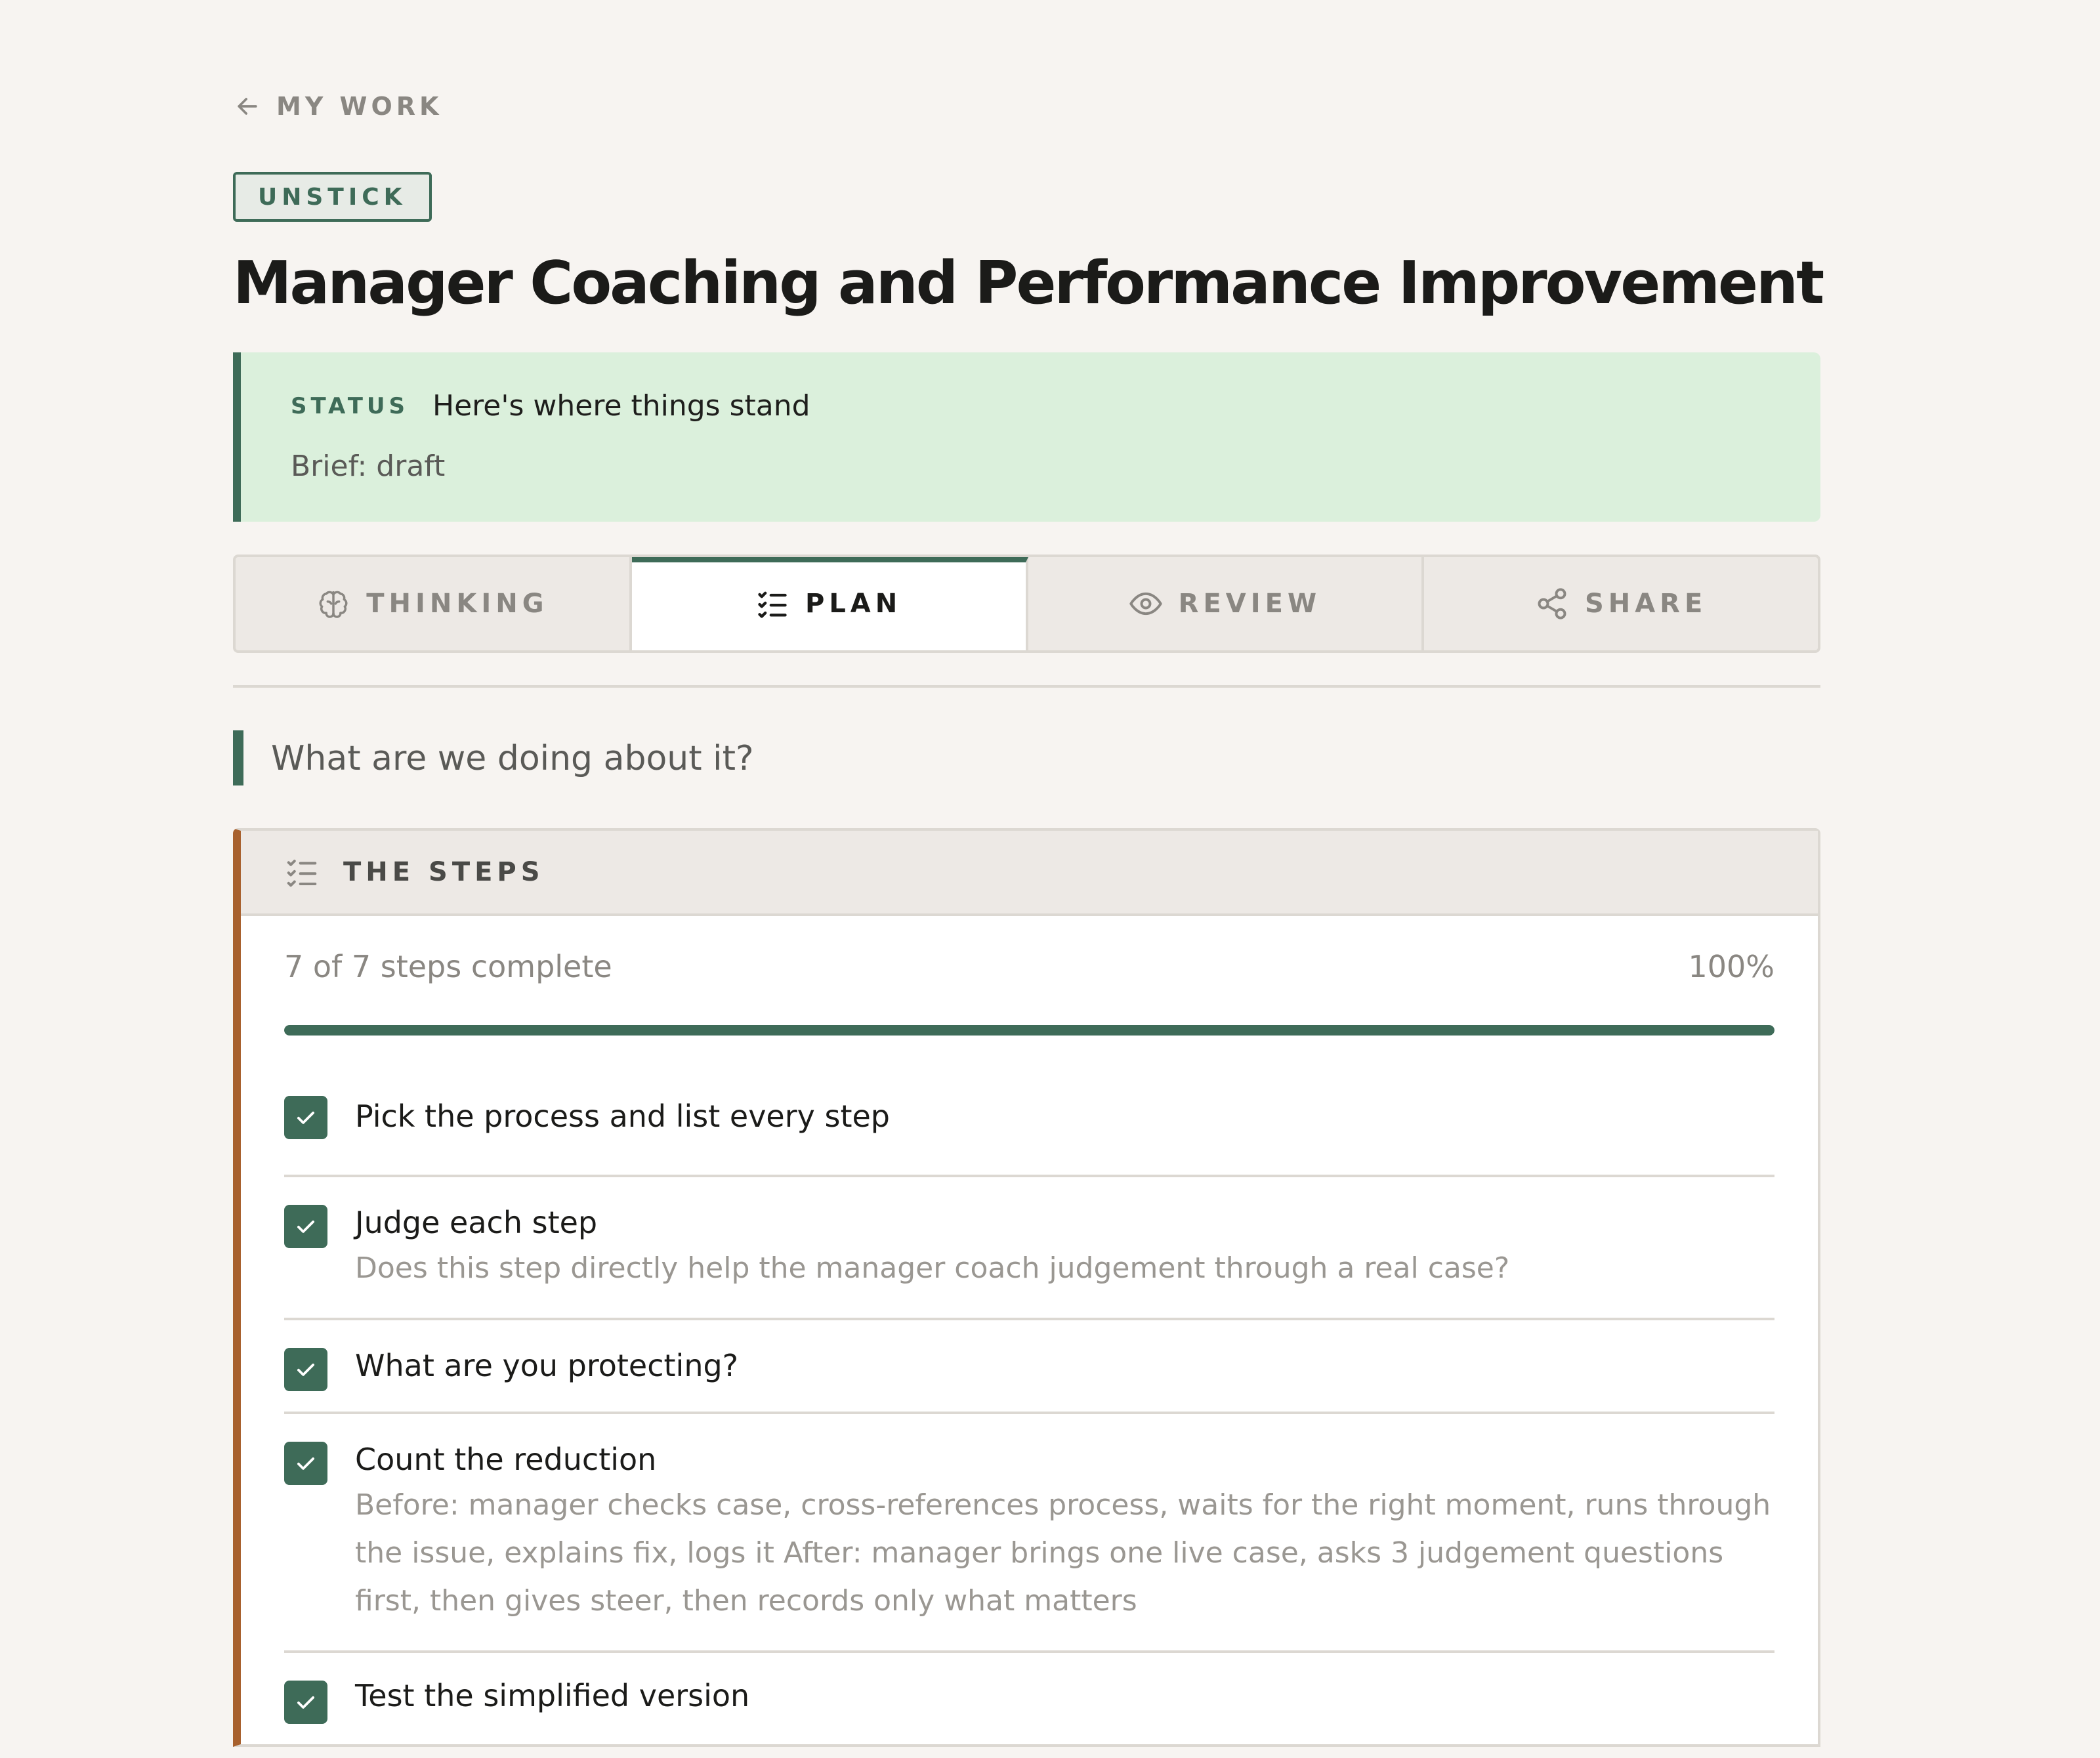  I want to click on tab-share: SHARE, so click(1621, 603).